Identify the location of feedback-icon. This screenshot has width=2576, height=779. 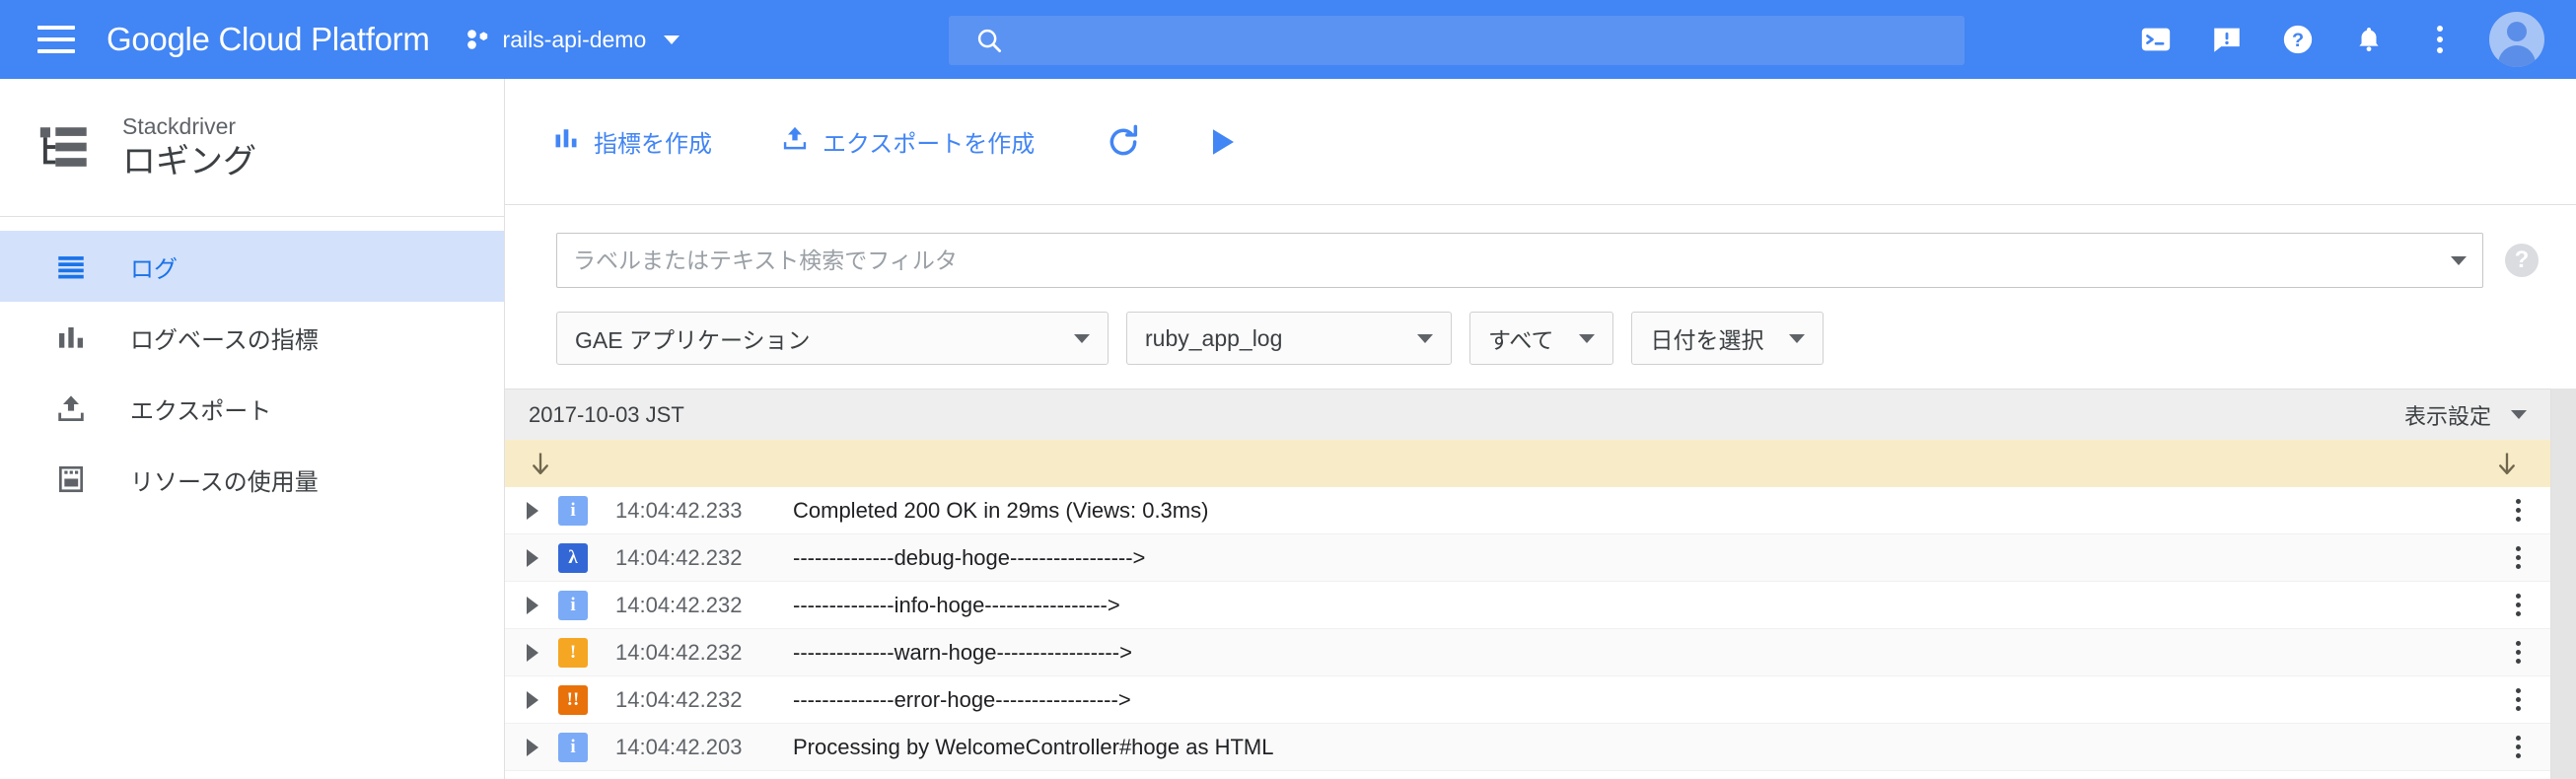
(2227, 40).